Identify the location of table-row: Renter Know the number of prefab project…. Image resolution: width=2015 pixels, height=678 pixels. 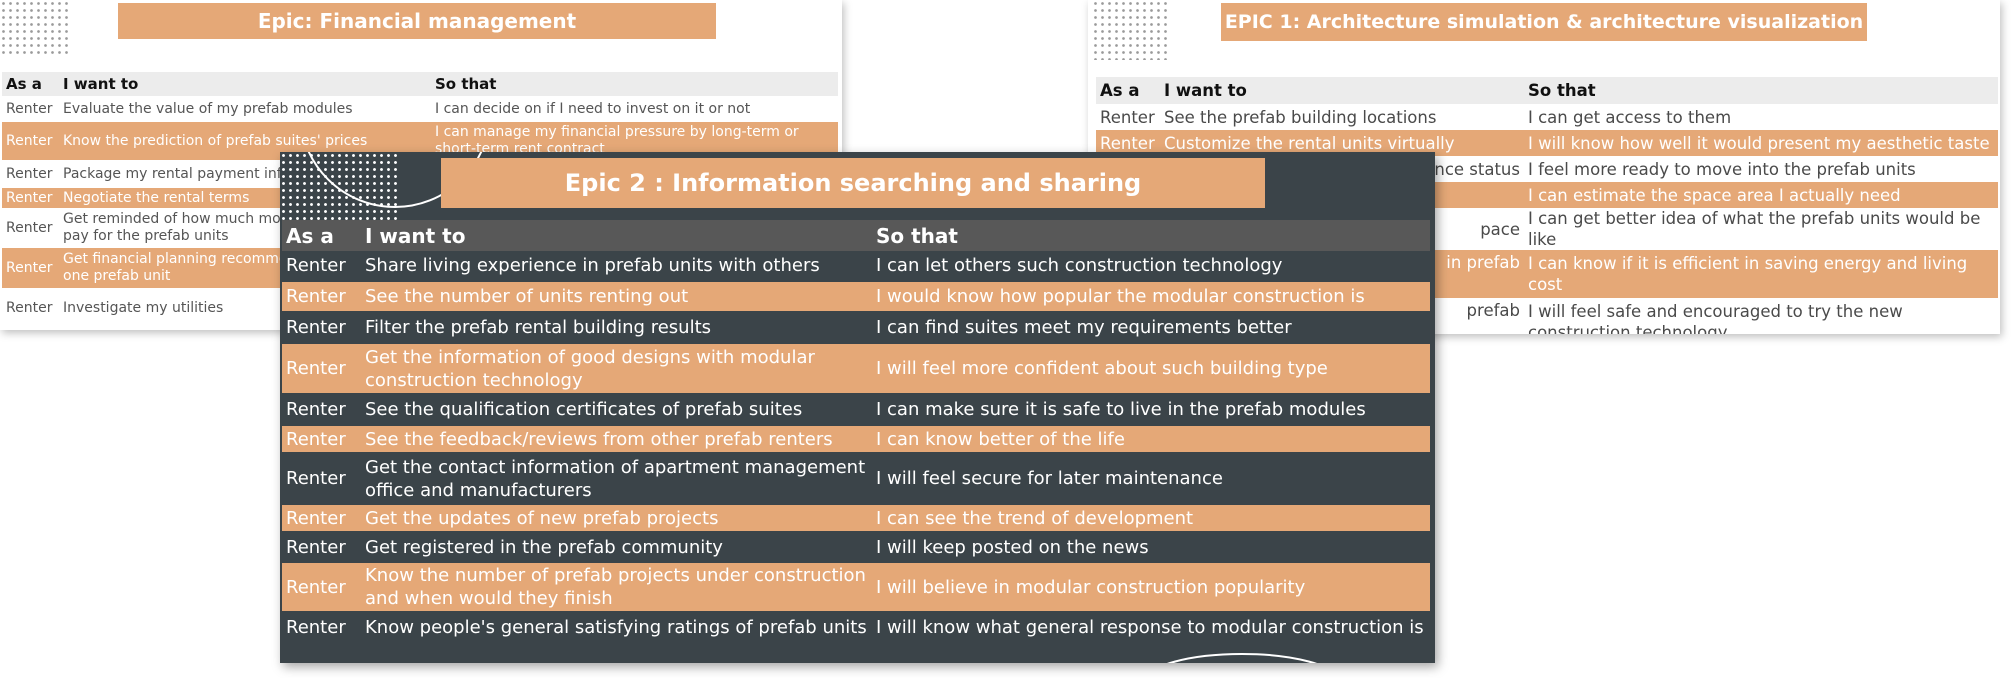
(856, 587).